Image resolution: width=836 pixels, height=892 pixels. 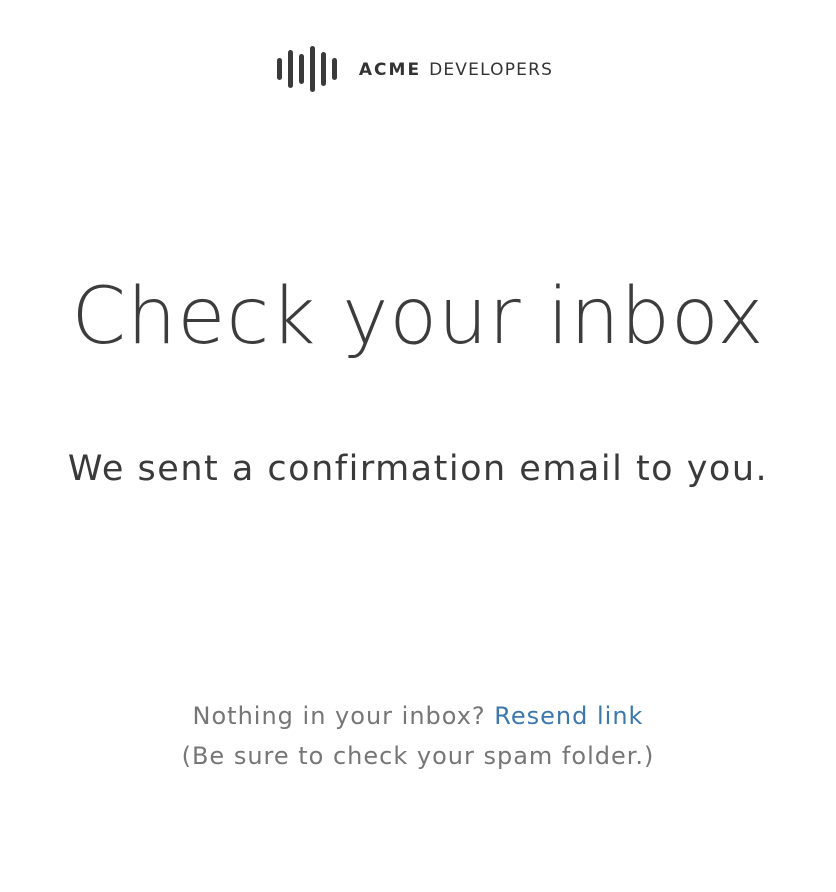 What do you see at coordinates (418, 317) in the screenshot?
I see `page-title: Check your inbox` at bounding box center [418, 317].